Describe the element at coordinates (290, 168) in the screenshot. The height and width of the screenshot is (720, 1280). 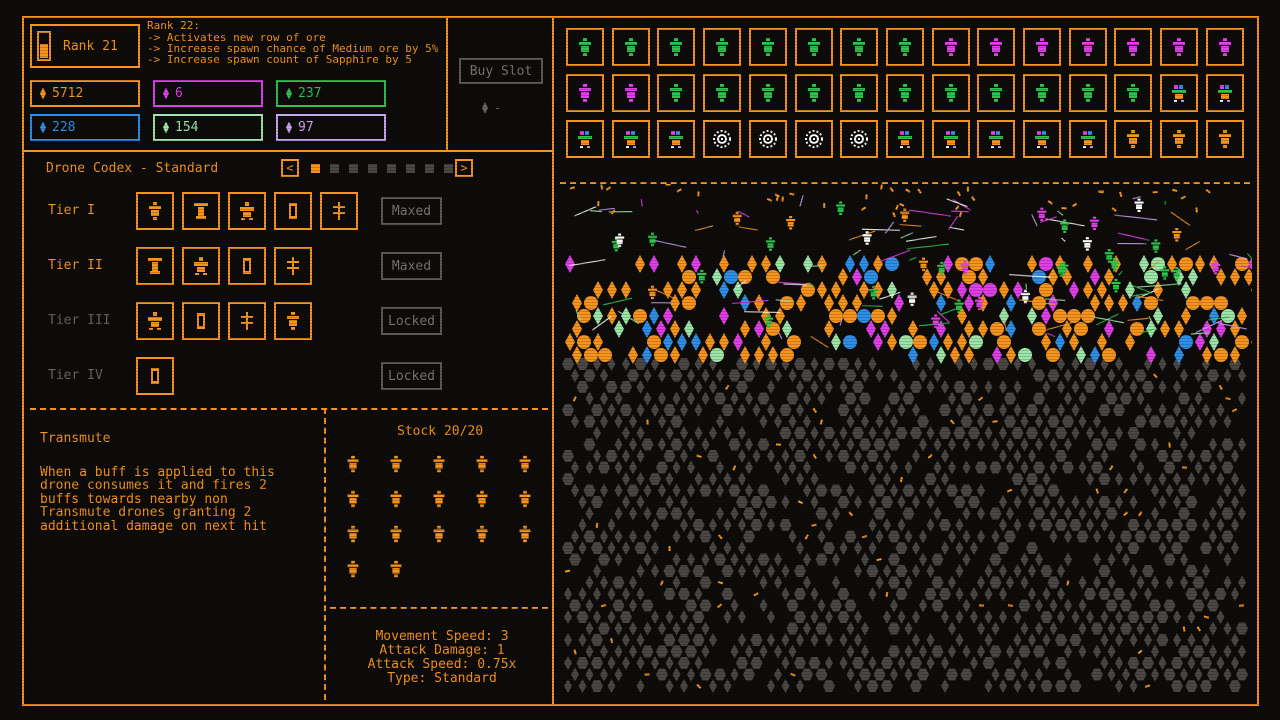
I see `codex-prev-button: <` at that location.